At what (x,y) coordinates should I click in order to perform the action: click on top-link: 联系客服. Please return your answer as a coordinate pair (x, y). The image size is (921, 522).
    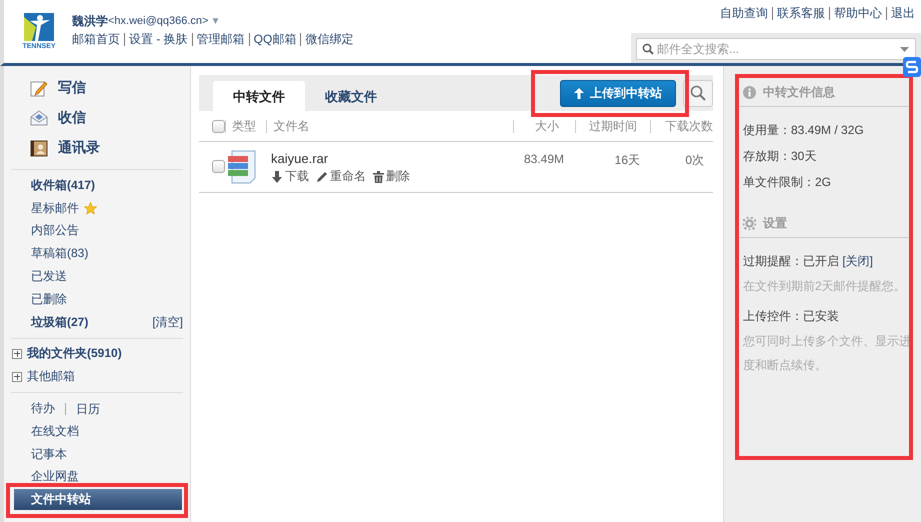
    Looking at the image, I should click on (800, 13).